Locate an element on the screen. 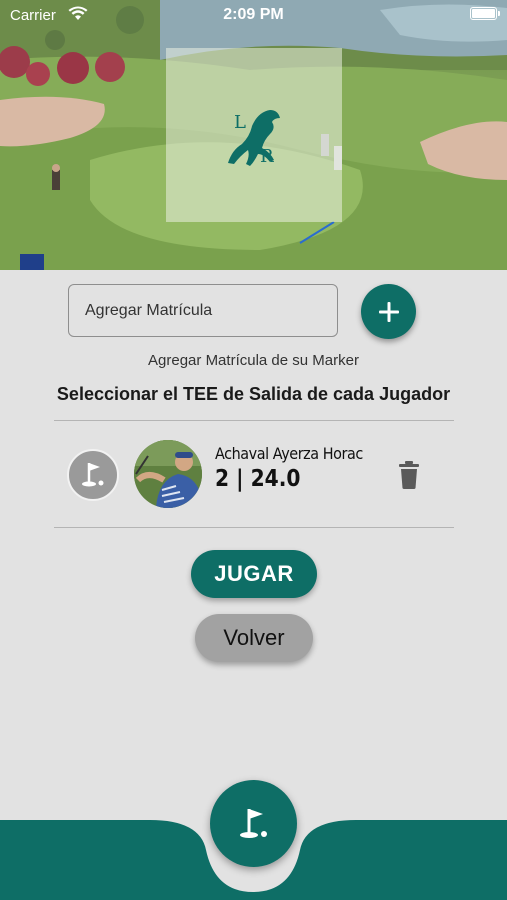 This screenshot has width=507, height=900. svg-text: L is located at coordinates (240, 122).